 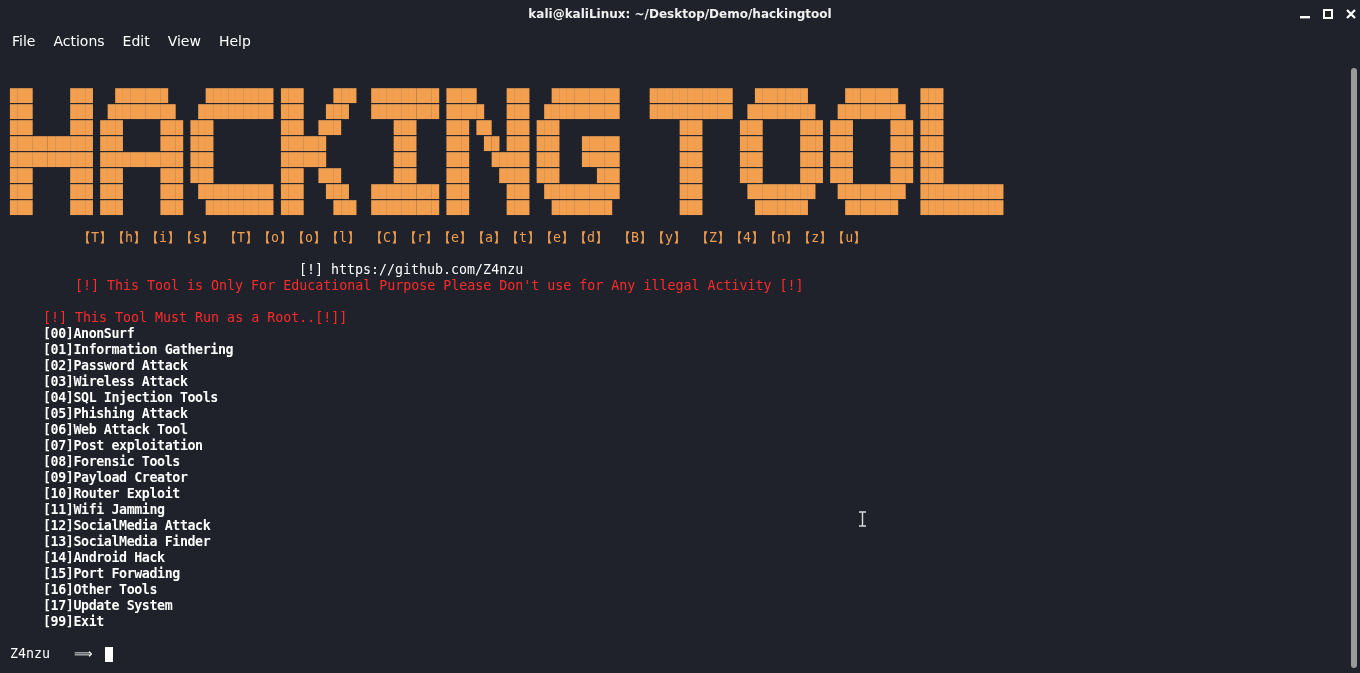 I want to click on menu-option: [09]Payload Creator, so click(x=95, y=478).